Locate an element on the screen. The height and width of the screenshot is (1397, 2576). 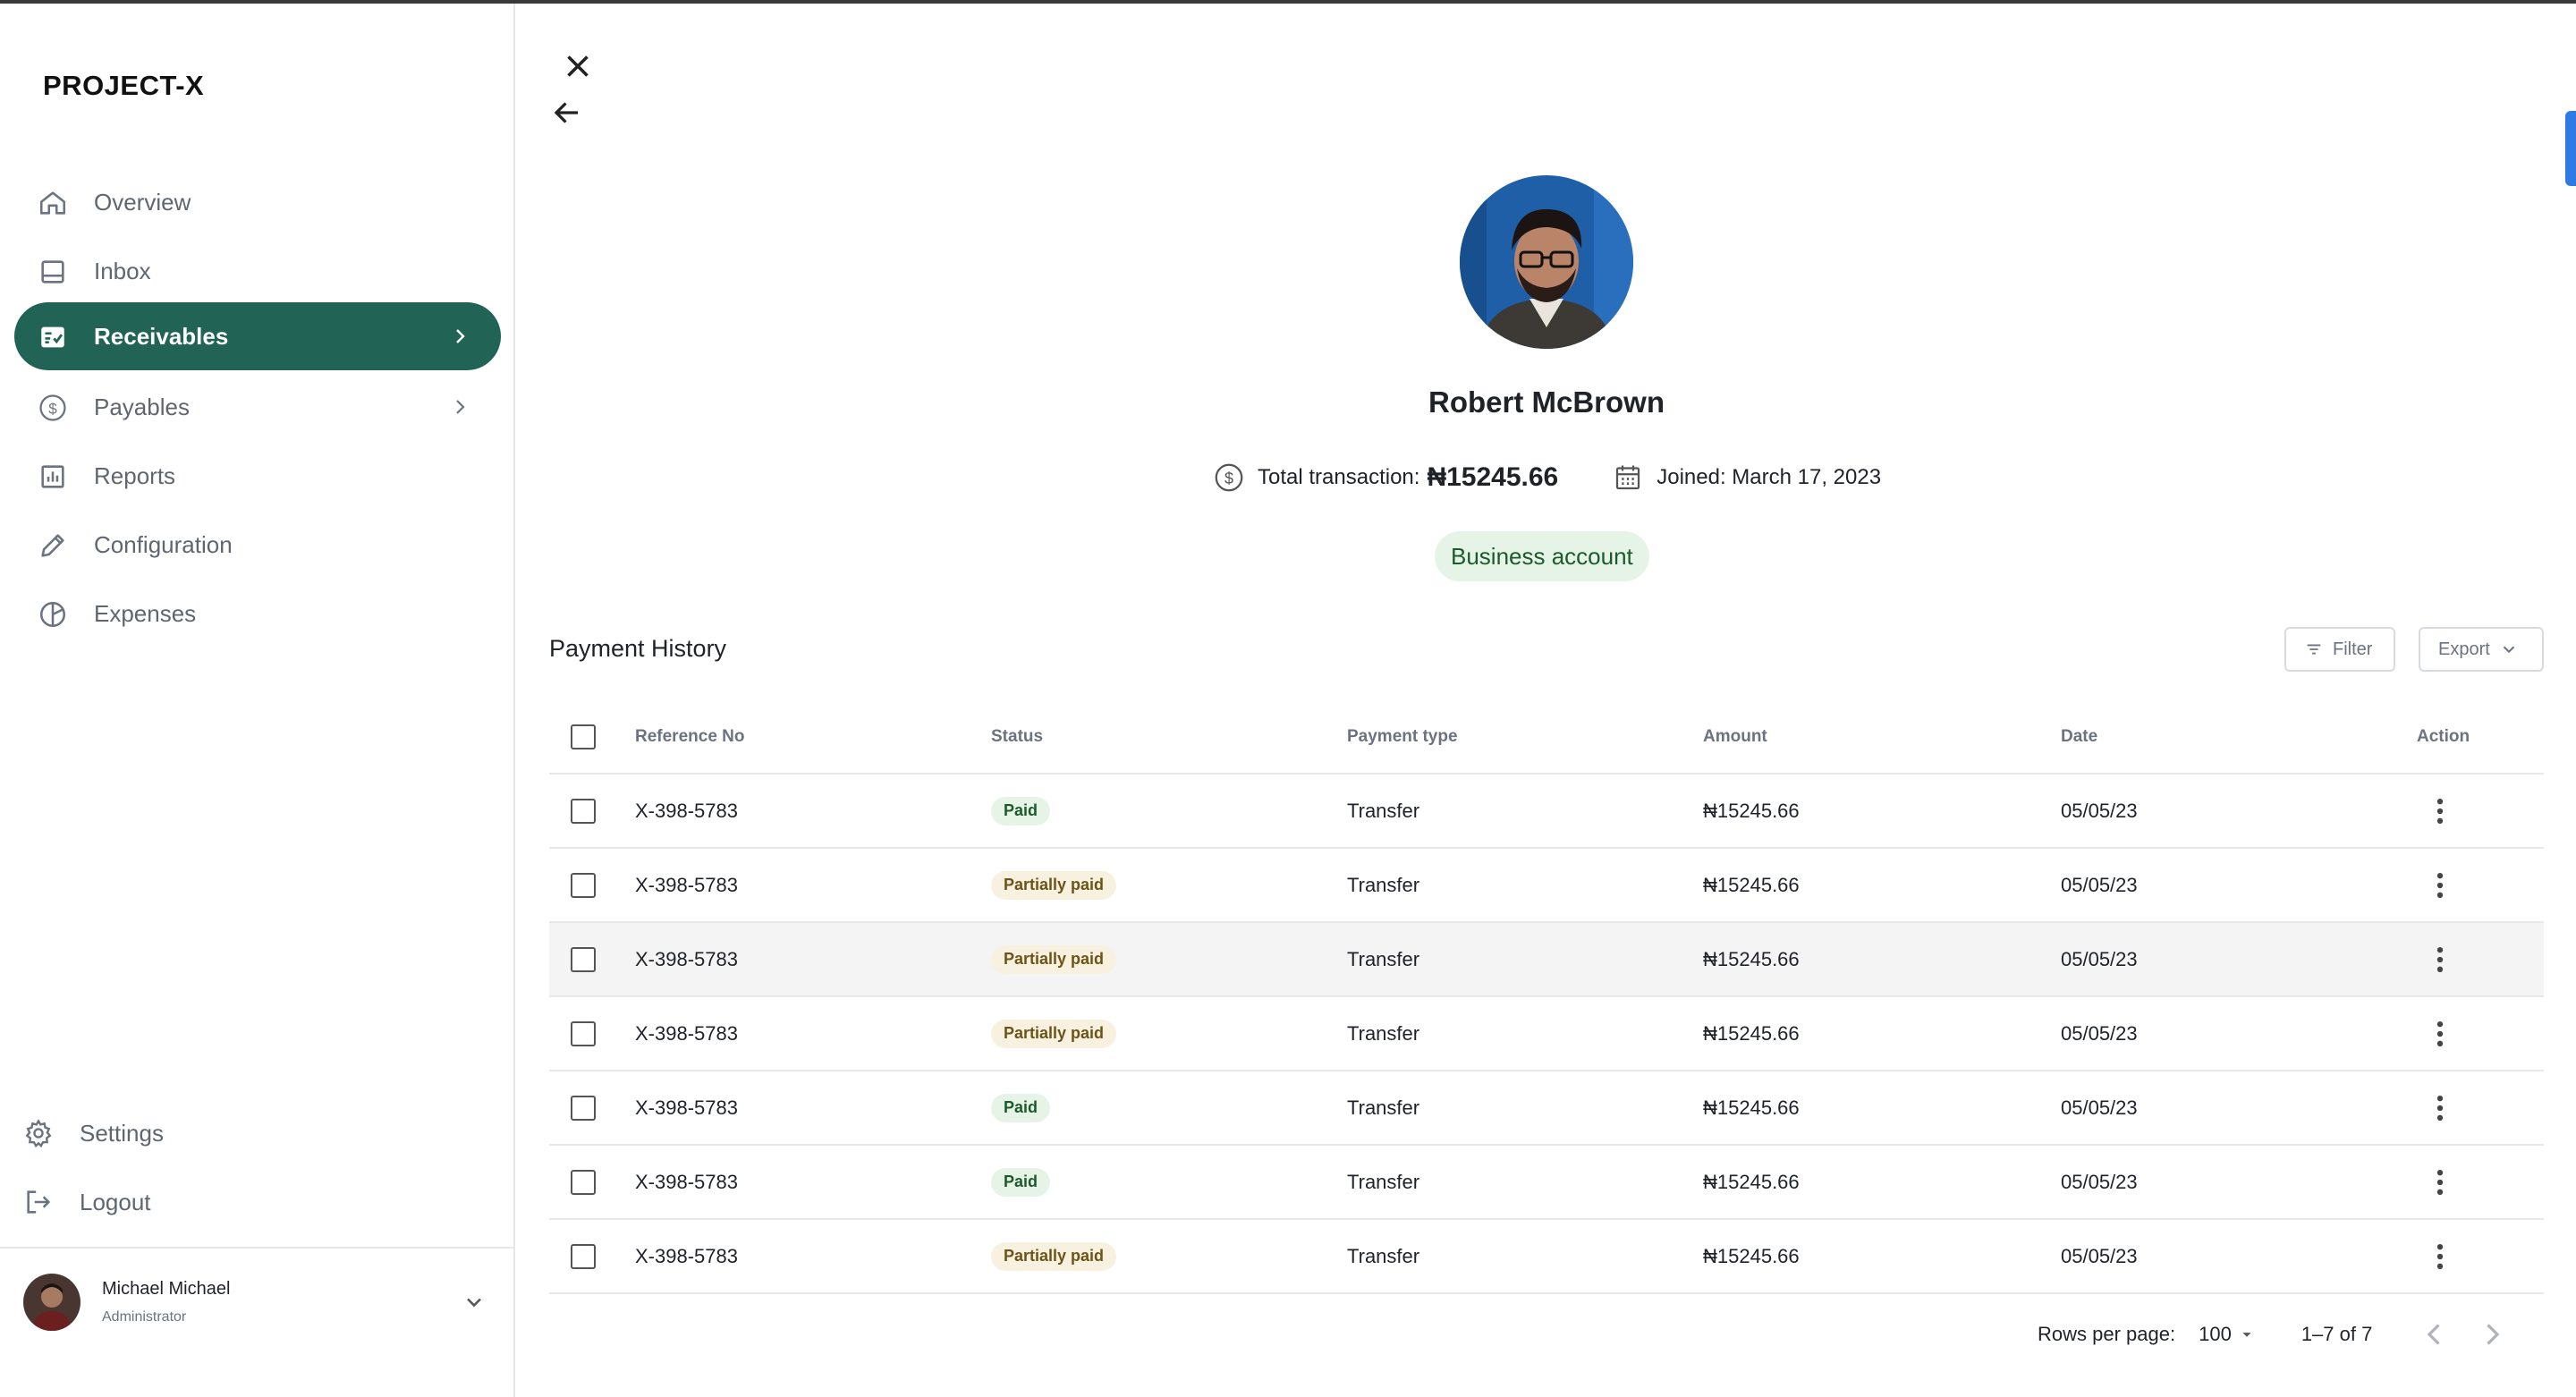
export-button: Export is located at coordinates (2481, 649).